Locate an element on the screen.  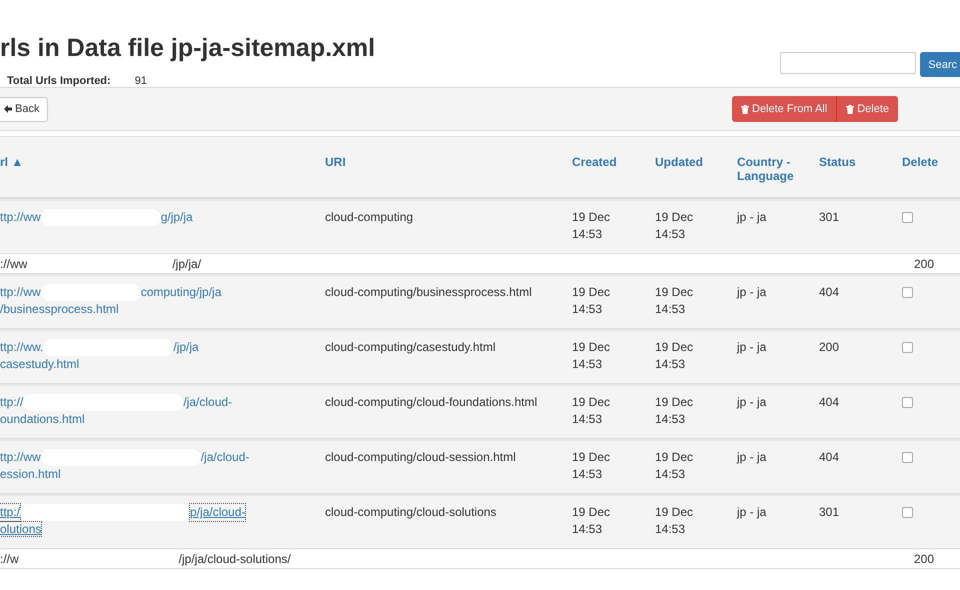
redirect-url: /jp/ja/ is located at coordinates (187, 263).